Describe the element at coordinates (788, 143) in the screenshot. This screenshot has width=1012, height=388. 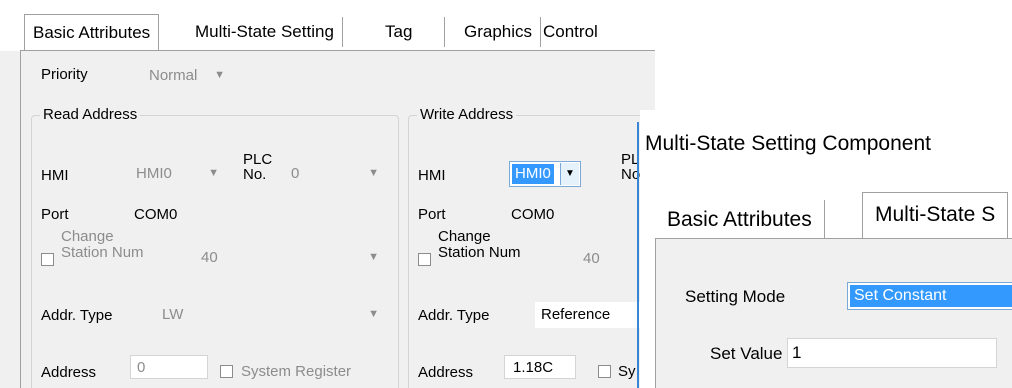
I see `window-title: Multi-State Setting Component` at that location.